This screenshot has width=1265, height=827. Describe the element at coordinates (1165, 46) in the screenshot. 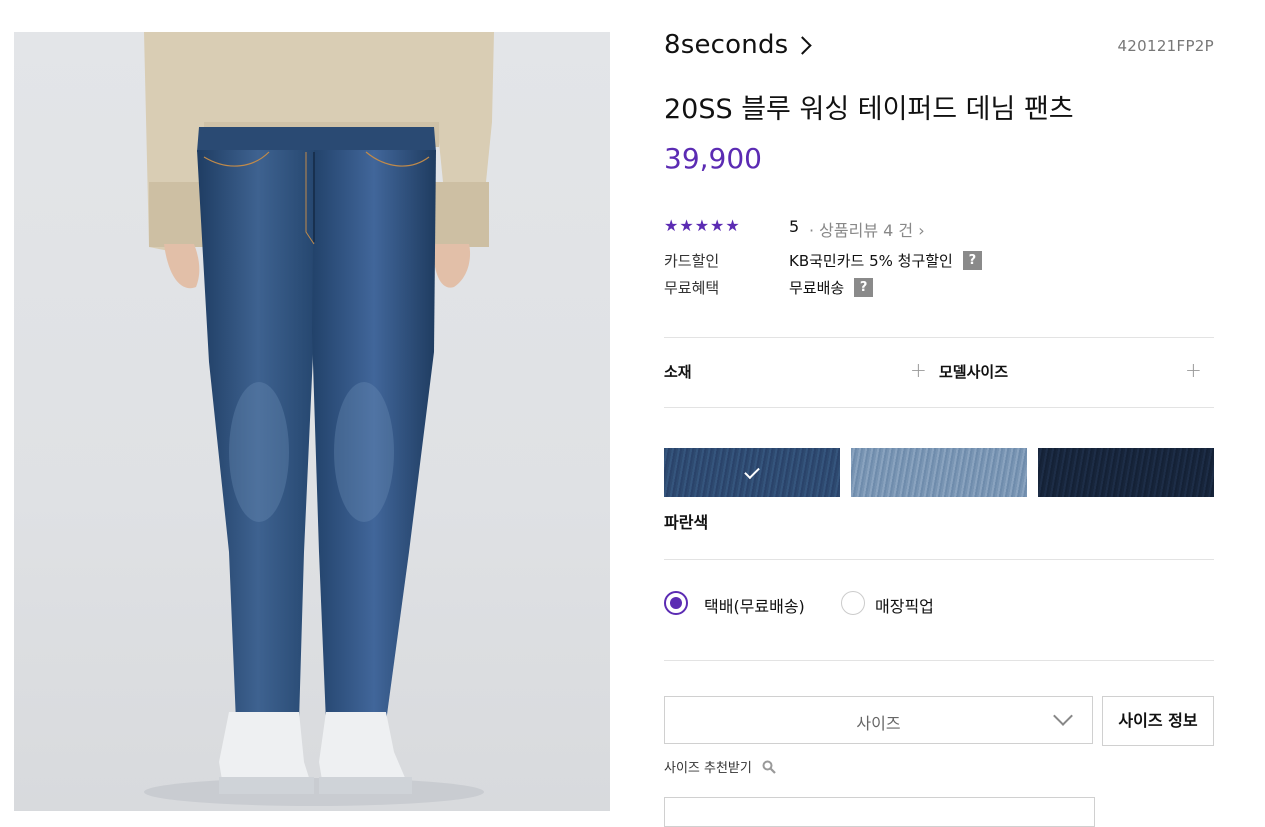

I see `product-code: 420121FP2P` at that location.